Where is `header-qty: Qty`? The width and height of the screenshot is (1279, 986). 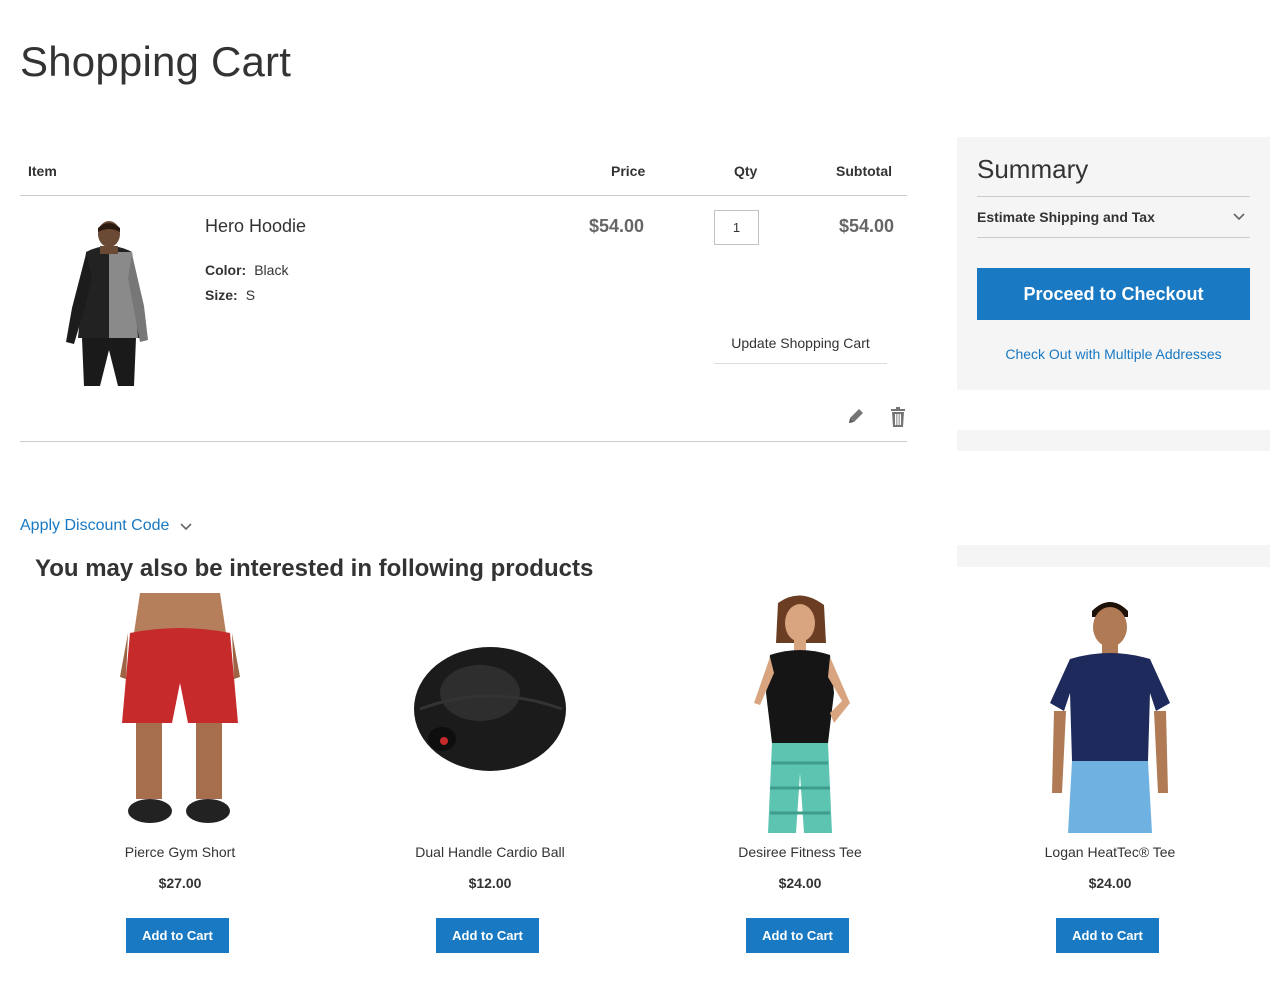
header-qty: Qty is located at coordinates (746, 171).